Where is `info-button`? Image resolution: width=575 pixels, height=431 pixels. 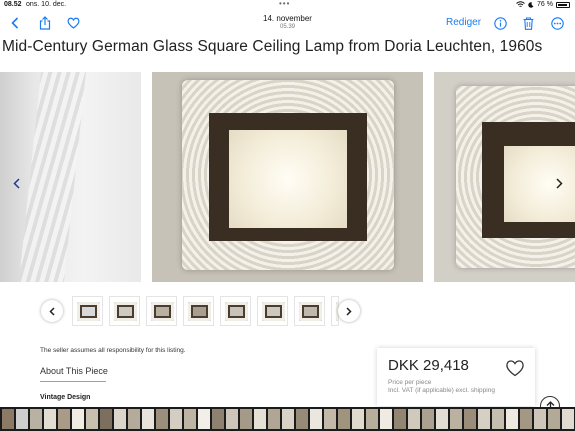
info-button is located at coordinates (500, 23).